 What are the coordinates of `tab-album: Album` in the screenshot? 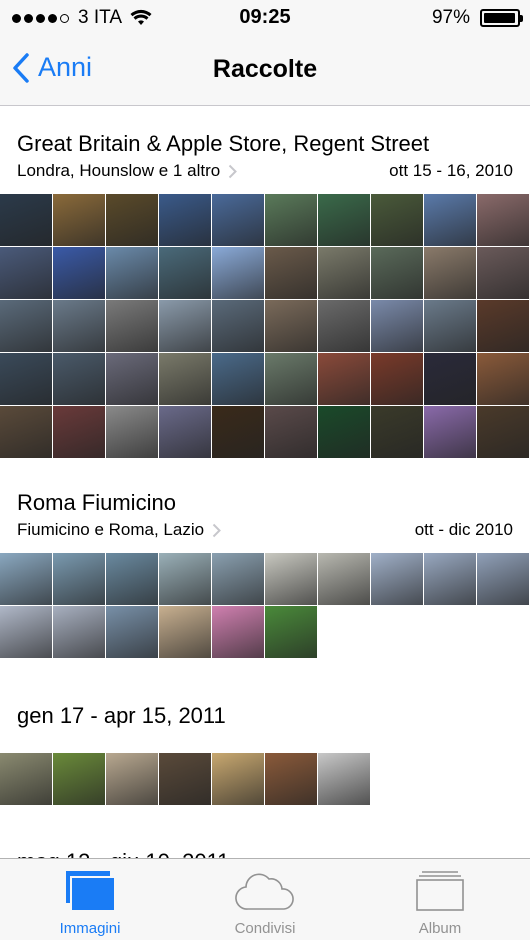 It's located at (440, 899).